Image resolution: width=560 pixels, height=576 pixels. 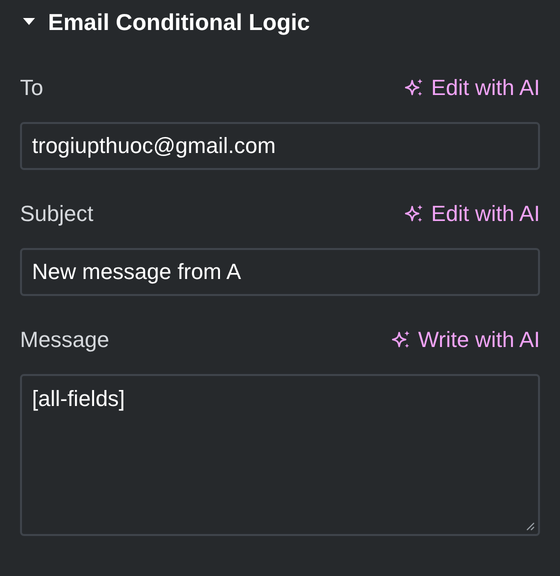 I want to click on field-label: To, so click(x=32, y=88).